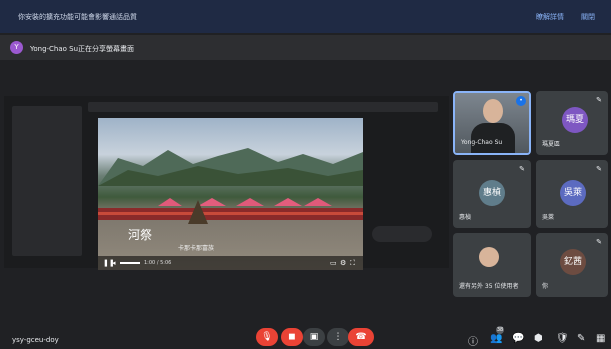  What do you see at coordinates (114, 263) in the screenshot?
I see `volume-icon: ◂` at bounding box center [114, 263].